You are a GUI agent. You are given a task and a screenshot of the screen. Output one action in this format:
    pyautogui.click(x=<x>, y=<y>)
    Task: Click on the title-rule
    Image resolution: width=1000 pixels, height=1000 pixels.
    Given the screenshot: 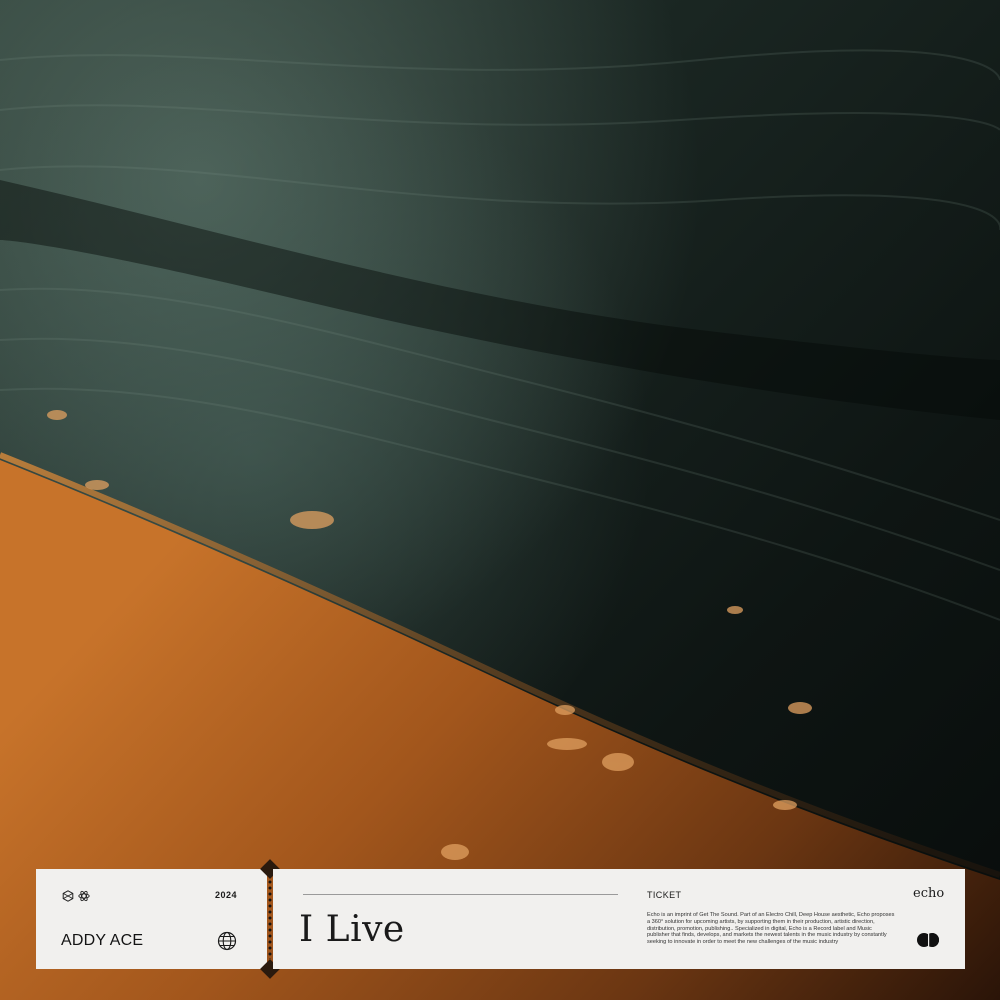 What is the action you would take?
    pyautogui.click(x=460, y=894)
    